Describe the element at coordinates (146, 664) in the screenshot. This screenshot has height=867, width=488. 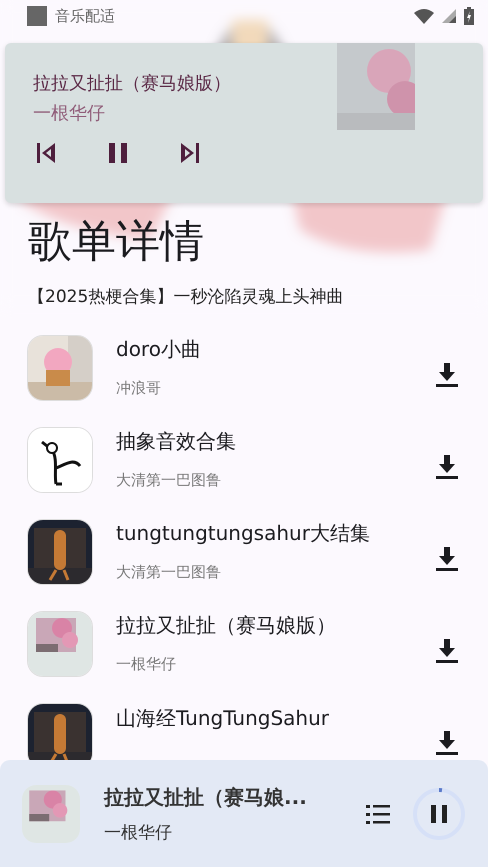
I see `song-artist: 一根华仔` at that location.